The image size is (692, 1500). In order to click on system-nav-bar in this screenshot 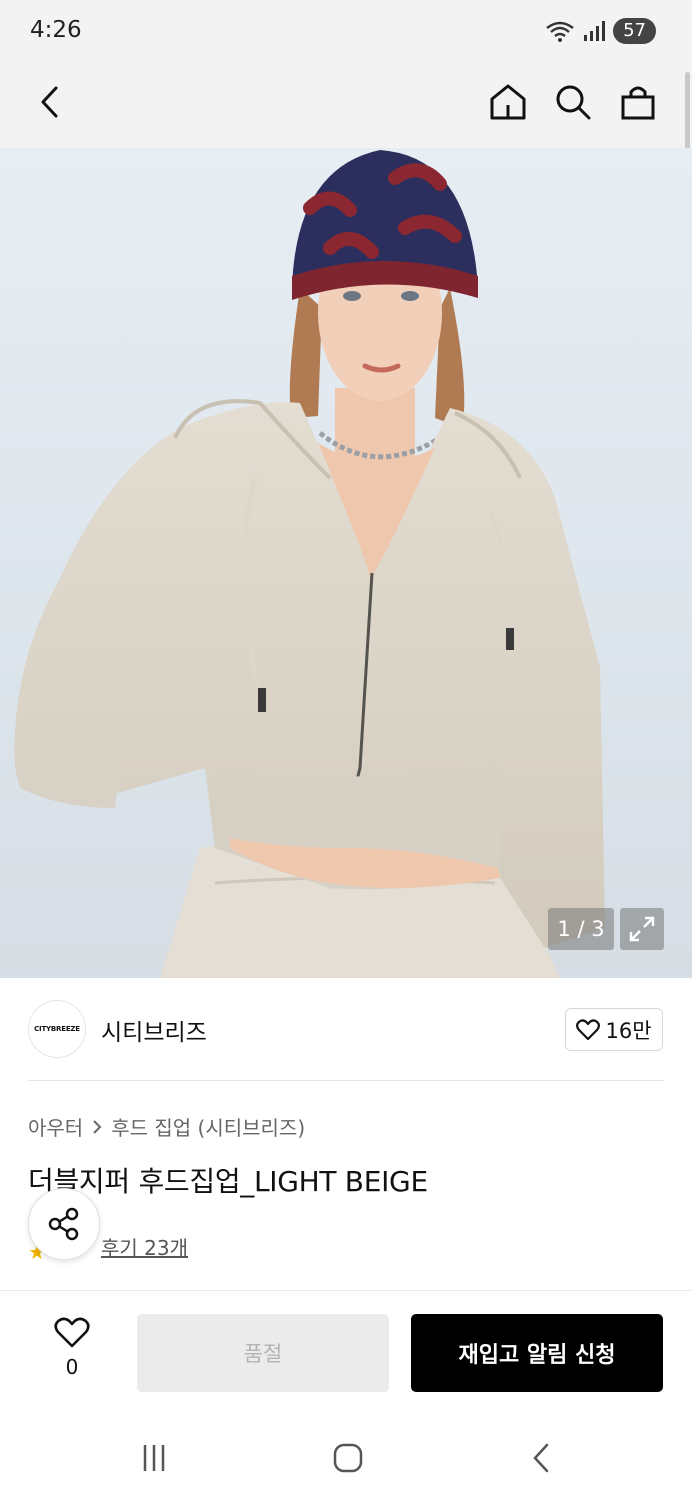, I will do `click(346, 1457)`.